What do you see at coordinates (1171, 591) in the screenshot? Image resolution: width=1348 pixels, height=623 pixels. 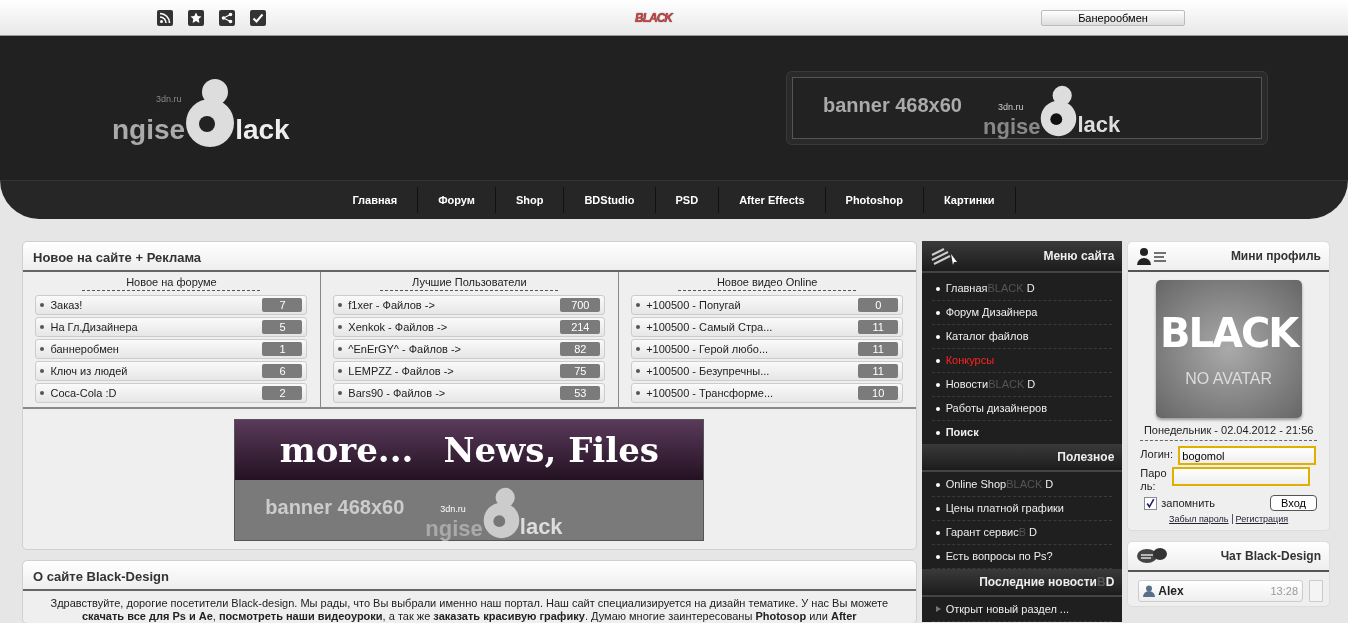 I see `user-name: Alex` at bounding box center [1171, 591].